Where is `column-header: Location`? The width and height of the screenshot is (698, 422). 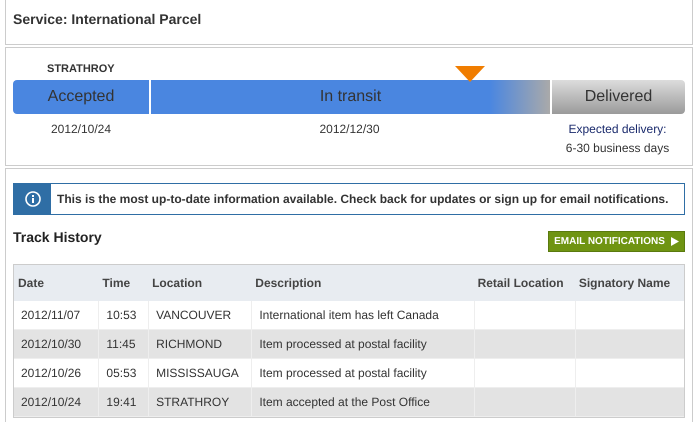
column-header: Location is located at coordinates (177, 283).